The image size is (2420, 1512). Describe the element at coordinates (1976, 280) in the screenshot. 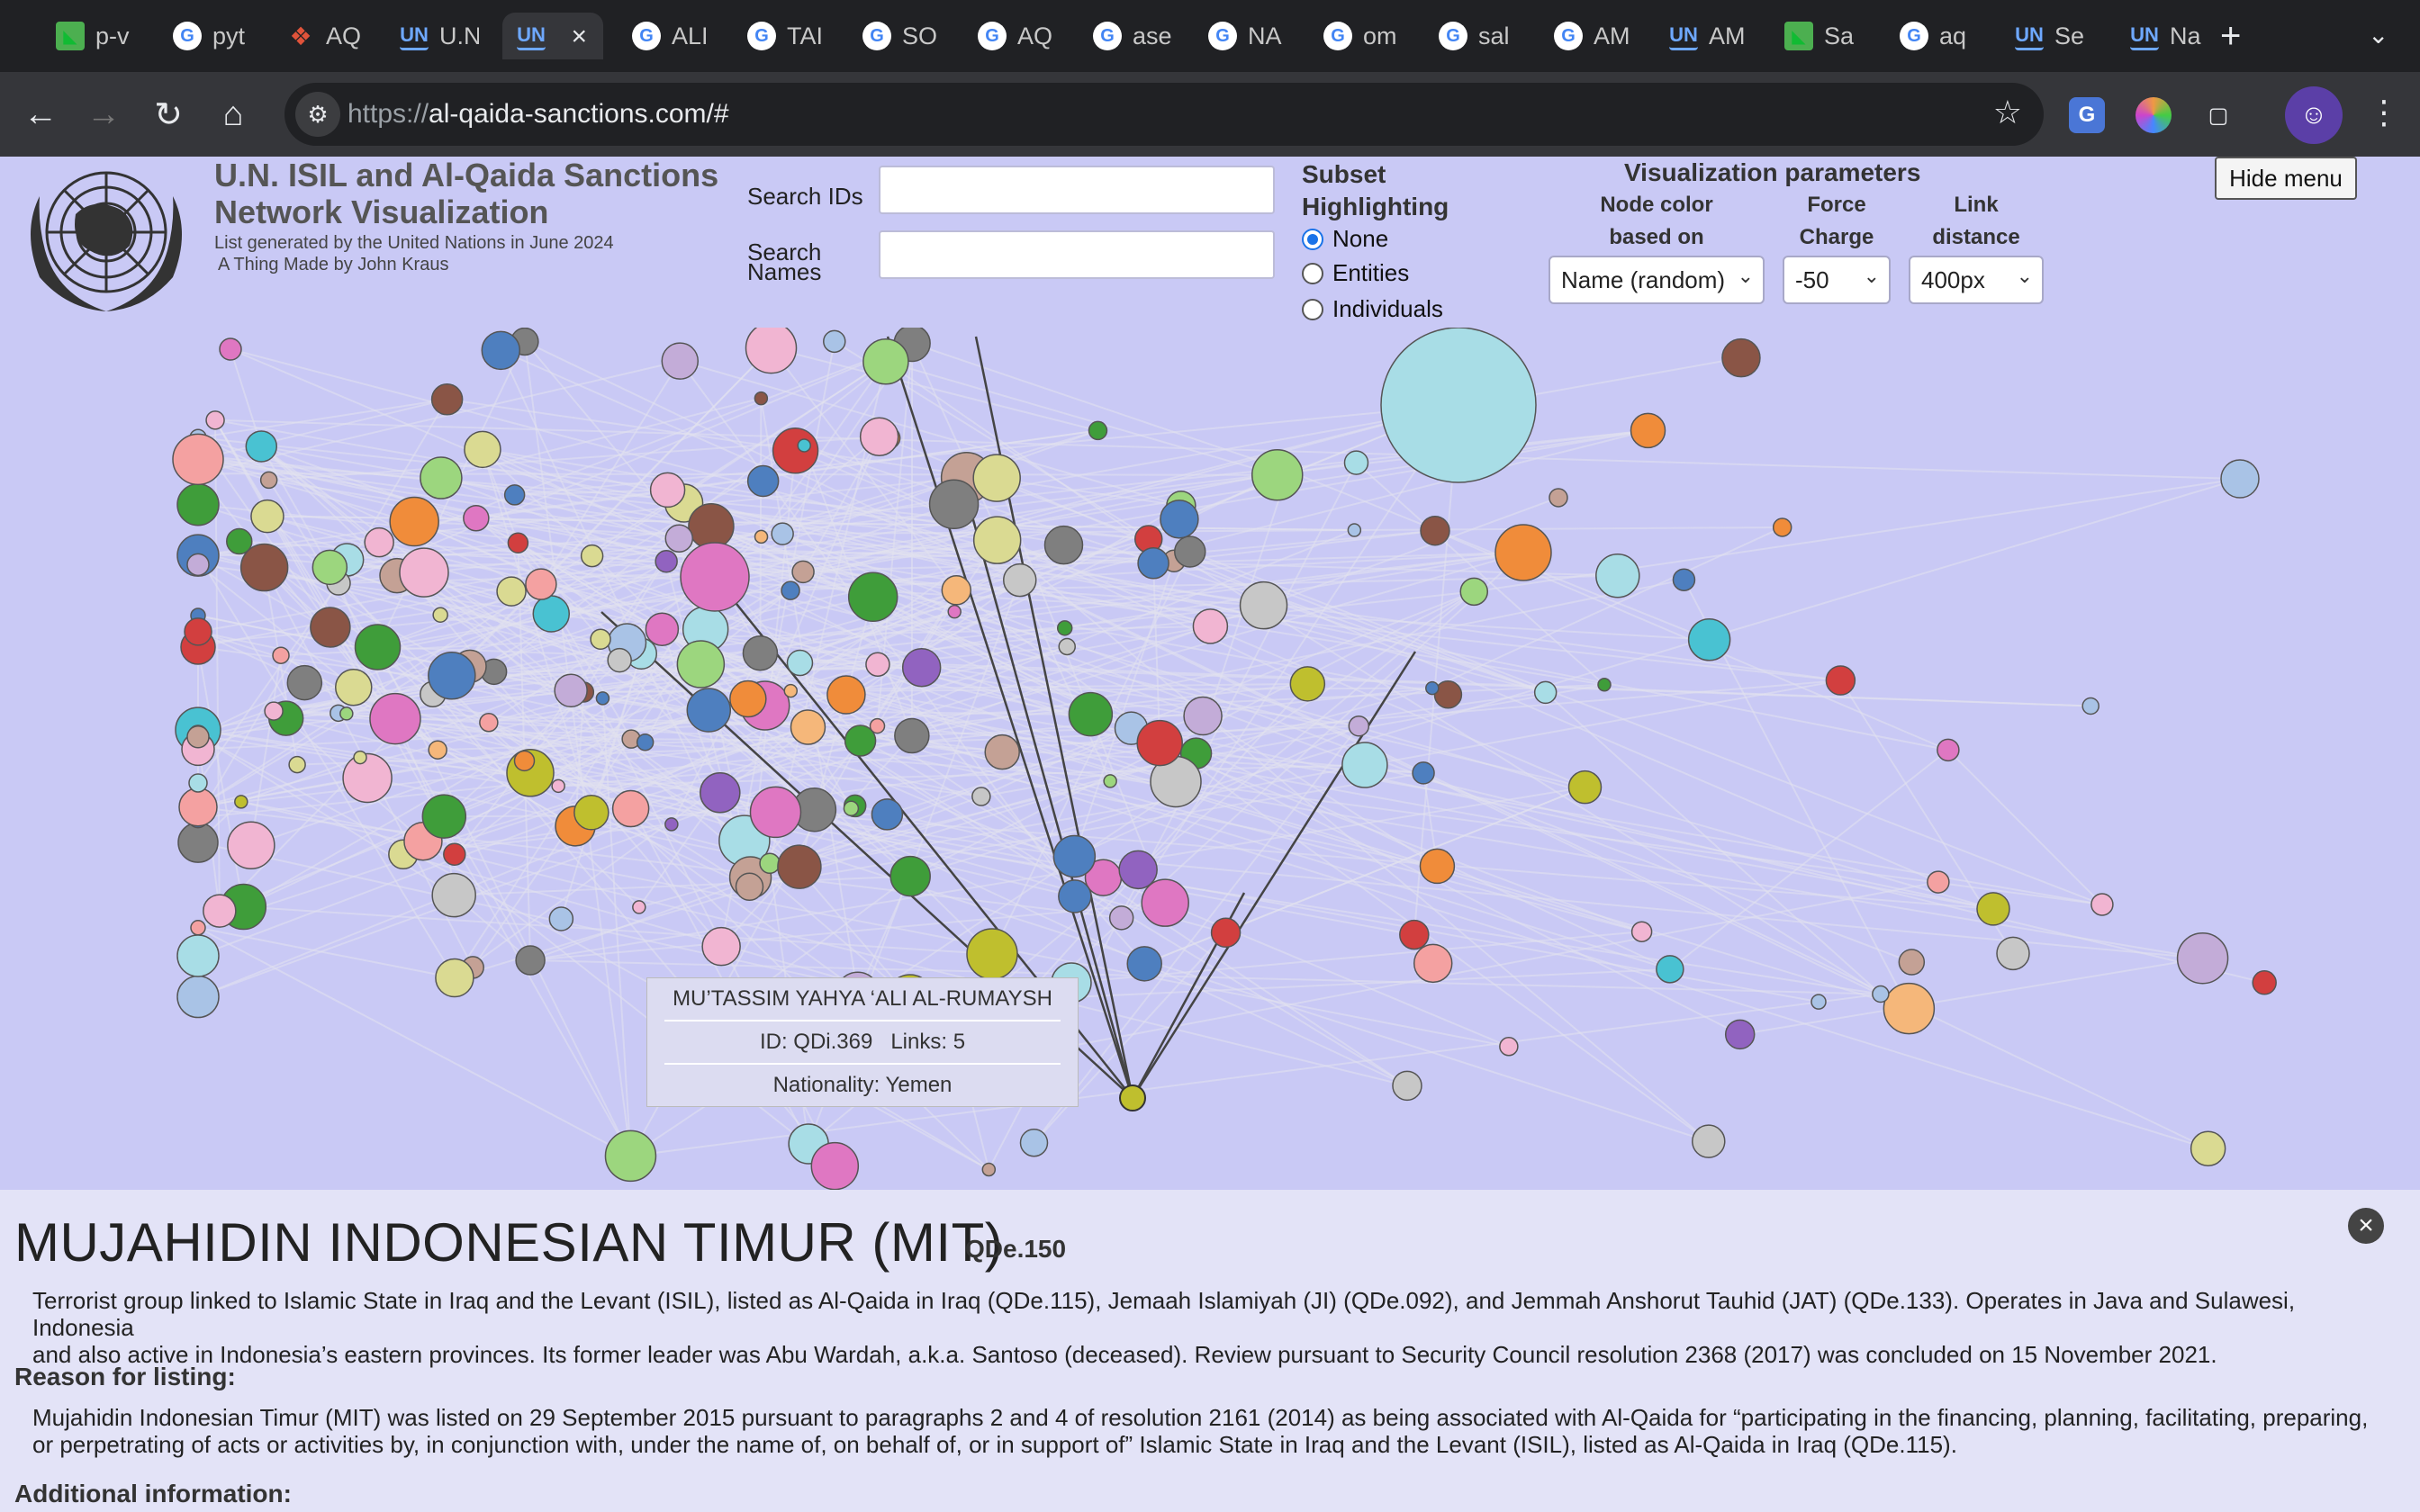

I see `link-distance-select: 400px ⌄` at that location.